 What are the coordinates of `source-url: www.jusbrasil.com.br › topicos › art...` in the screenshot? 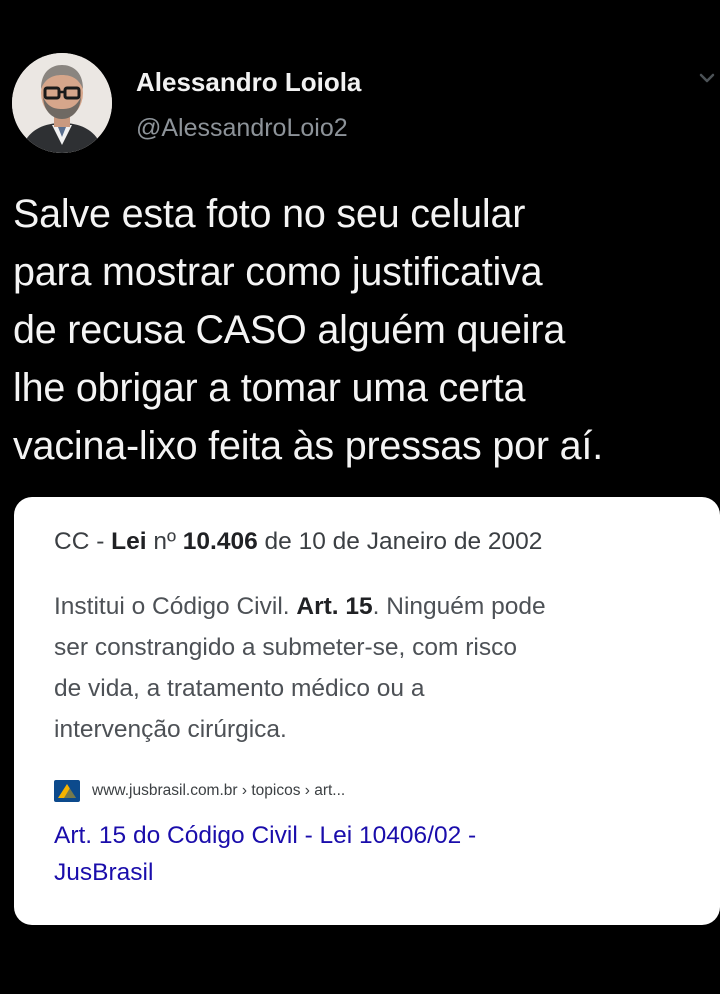 It's located at (218, 791).